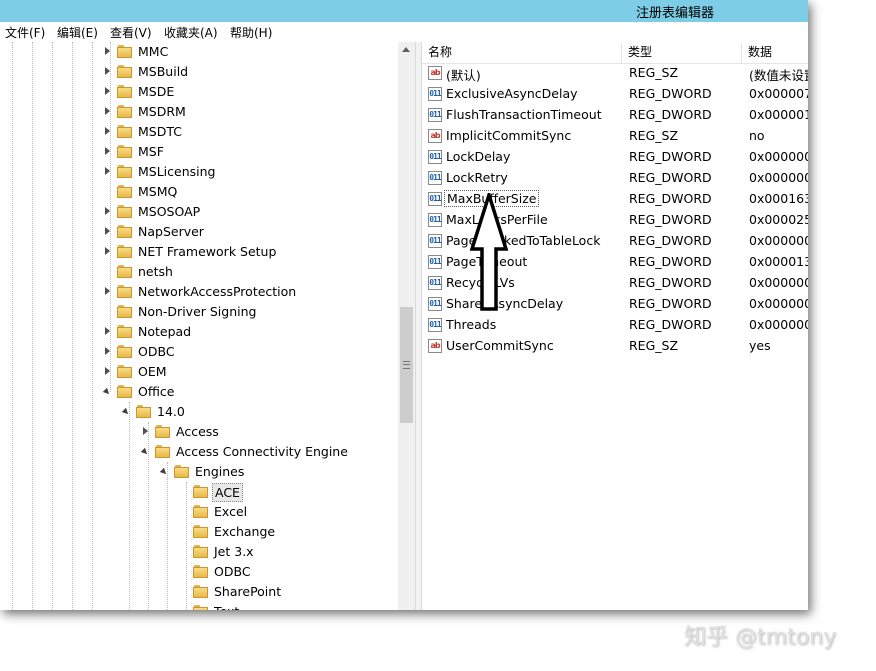 The width and height of the screenshot is (876, 671). What do you see at coordinates (165, 331) in the screenshot?
I see `tree-node-label: Notepad` at bounding box center [165, 331].